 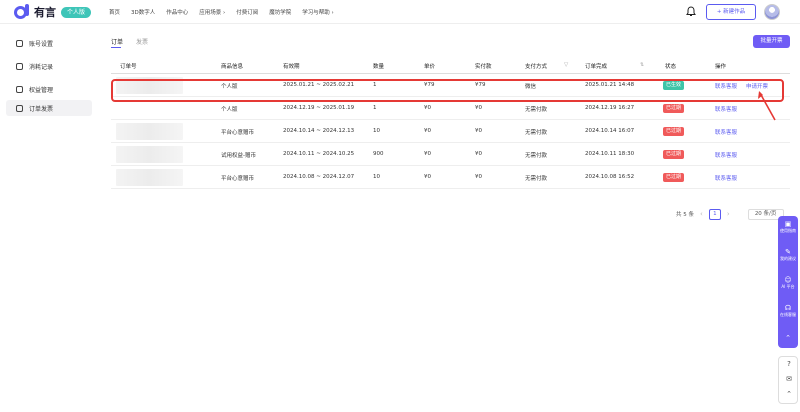 I want to click on annotation-arrow-icon, so click(x=767, y=106).